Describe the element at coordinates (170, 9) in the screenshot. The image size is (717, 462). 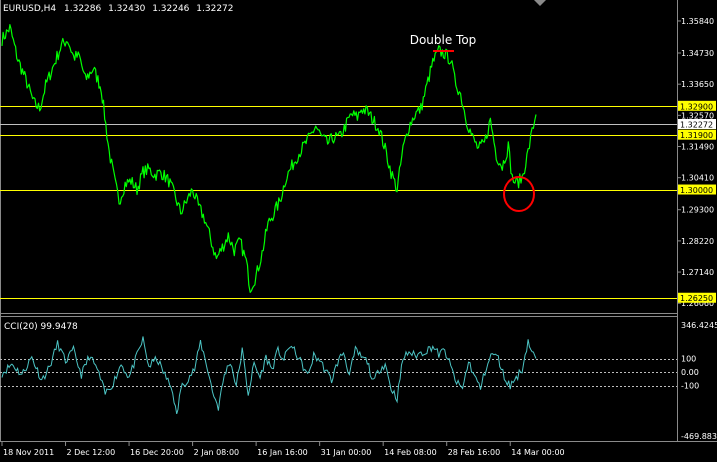
I see `low-value: 1.32246` at that location.